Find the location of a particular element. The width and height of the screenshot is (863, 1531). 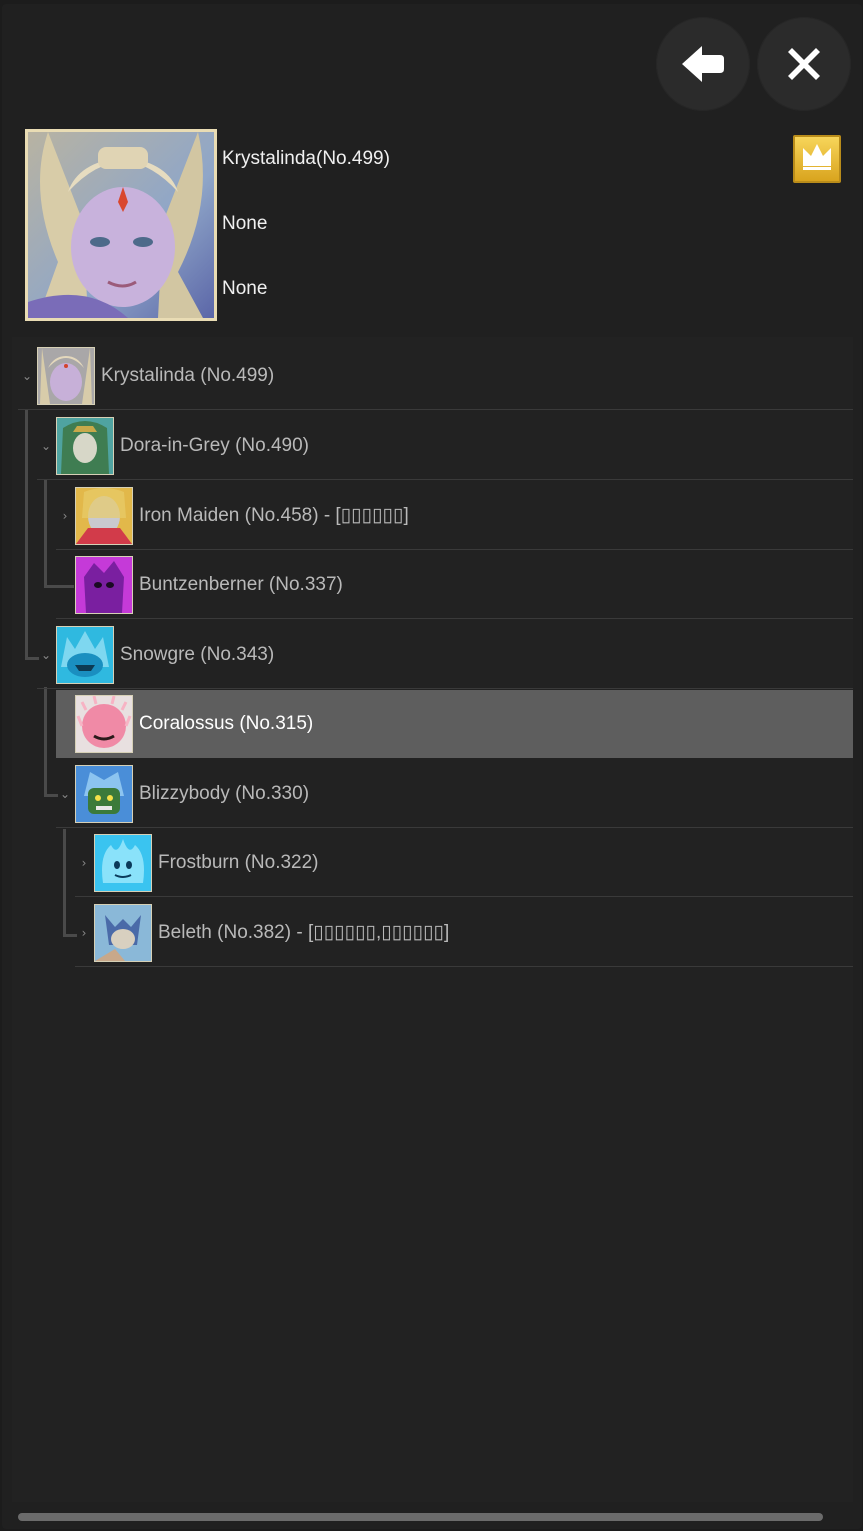

monster-portrait-frostburn is located at coordinates (123, 862).